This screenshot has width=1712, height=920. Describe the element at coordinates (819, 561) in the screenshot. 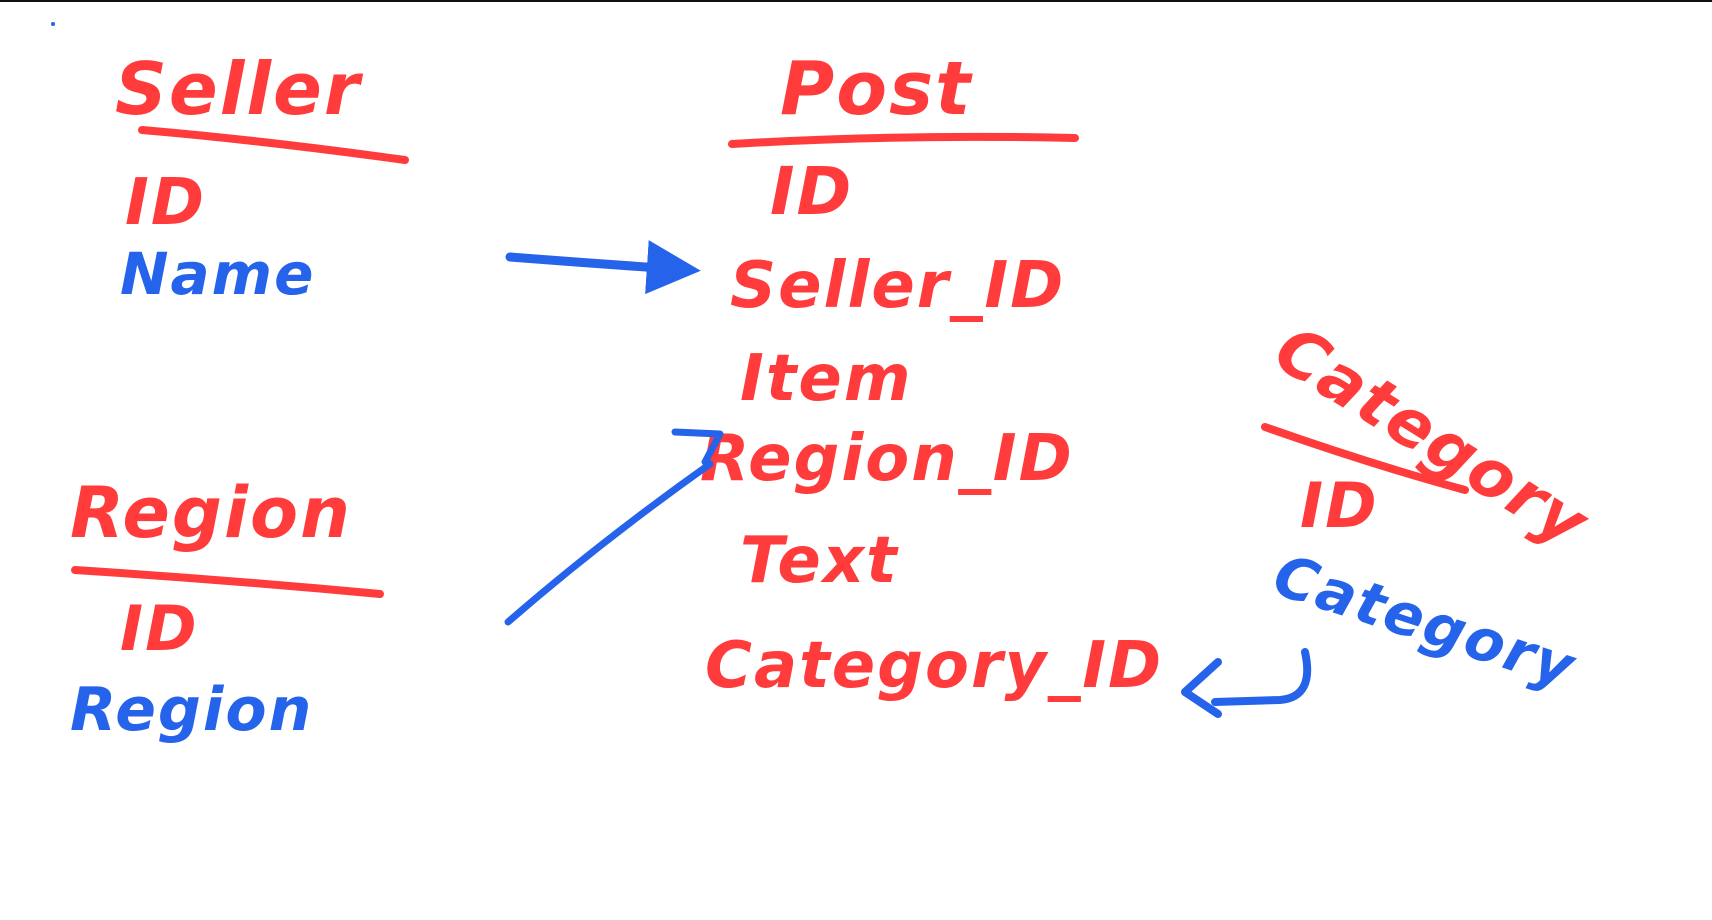

I see `post-field-text: Text` at that location.